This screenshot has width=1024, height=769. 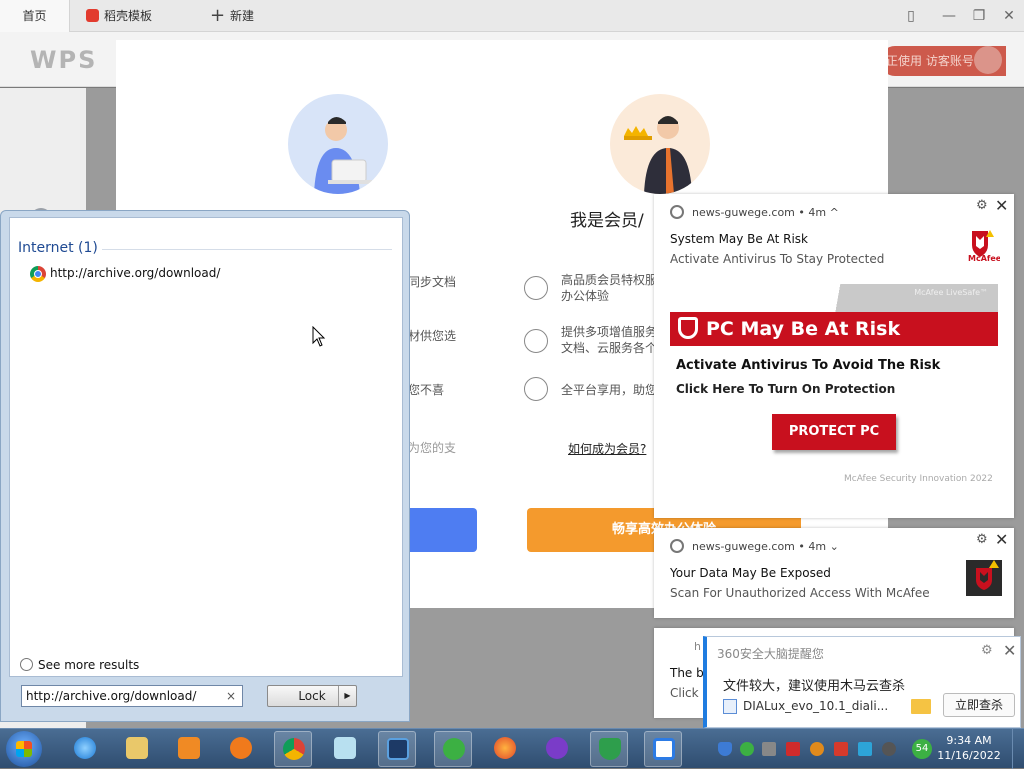 I want to click on wps-icon, so click(x=664, y=749).